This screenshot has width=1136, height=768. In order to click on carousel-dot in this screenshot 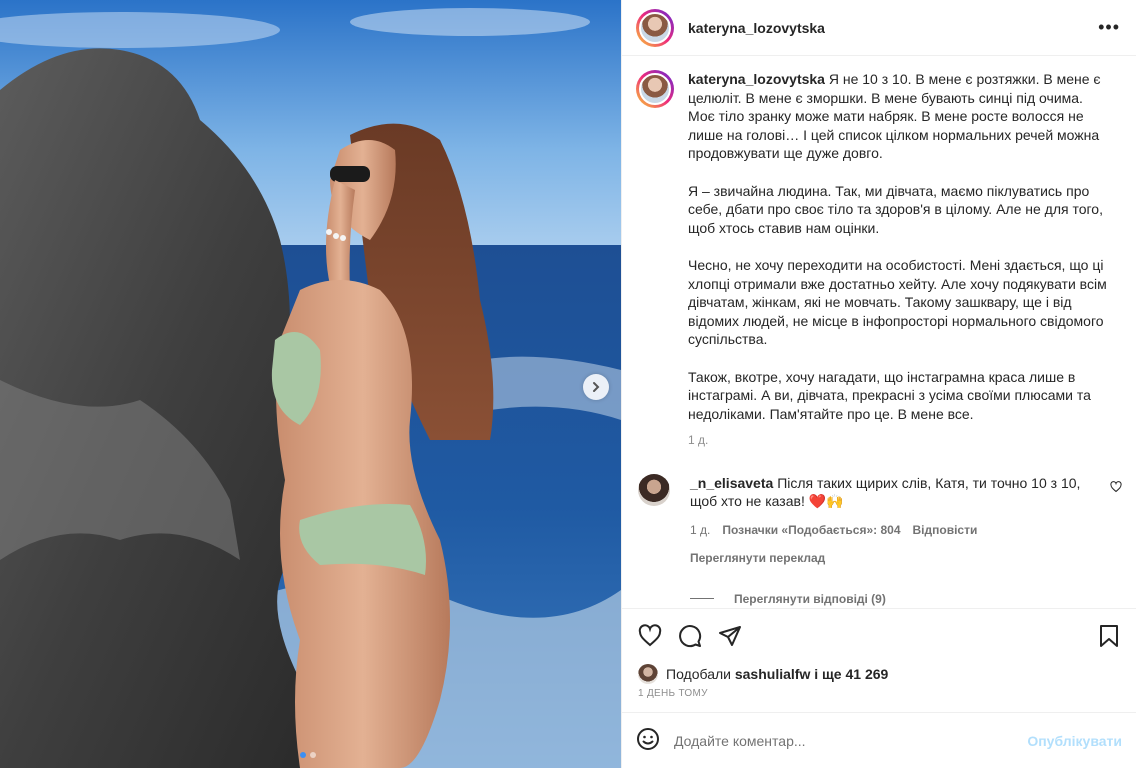, I will do `click(313, 755)`.